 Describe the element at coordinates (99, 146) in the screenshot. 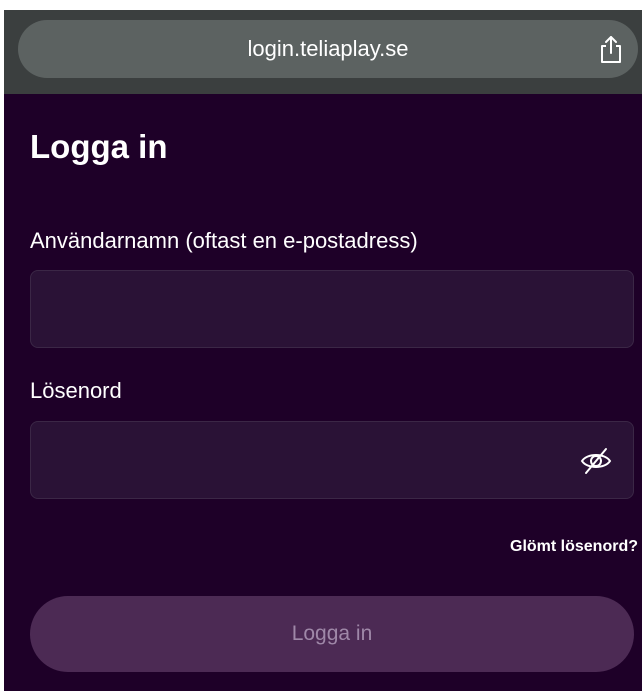

I see `page-title: Logga in` at that location.